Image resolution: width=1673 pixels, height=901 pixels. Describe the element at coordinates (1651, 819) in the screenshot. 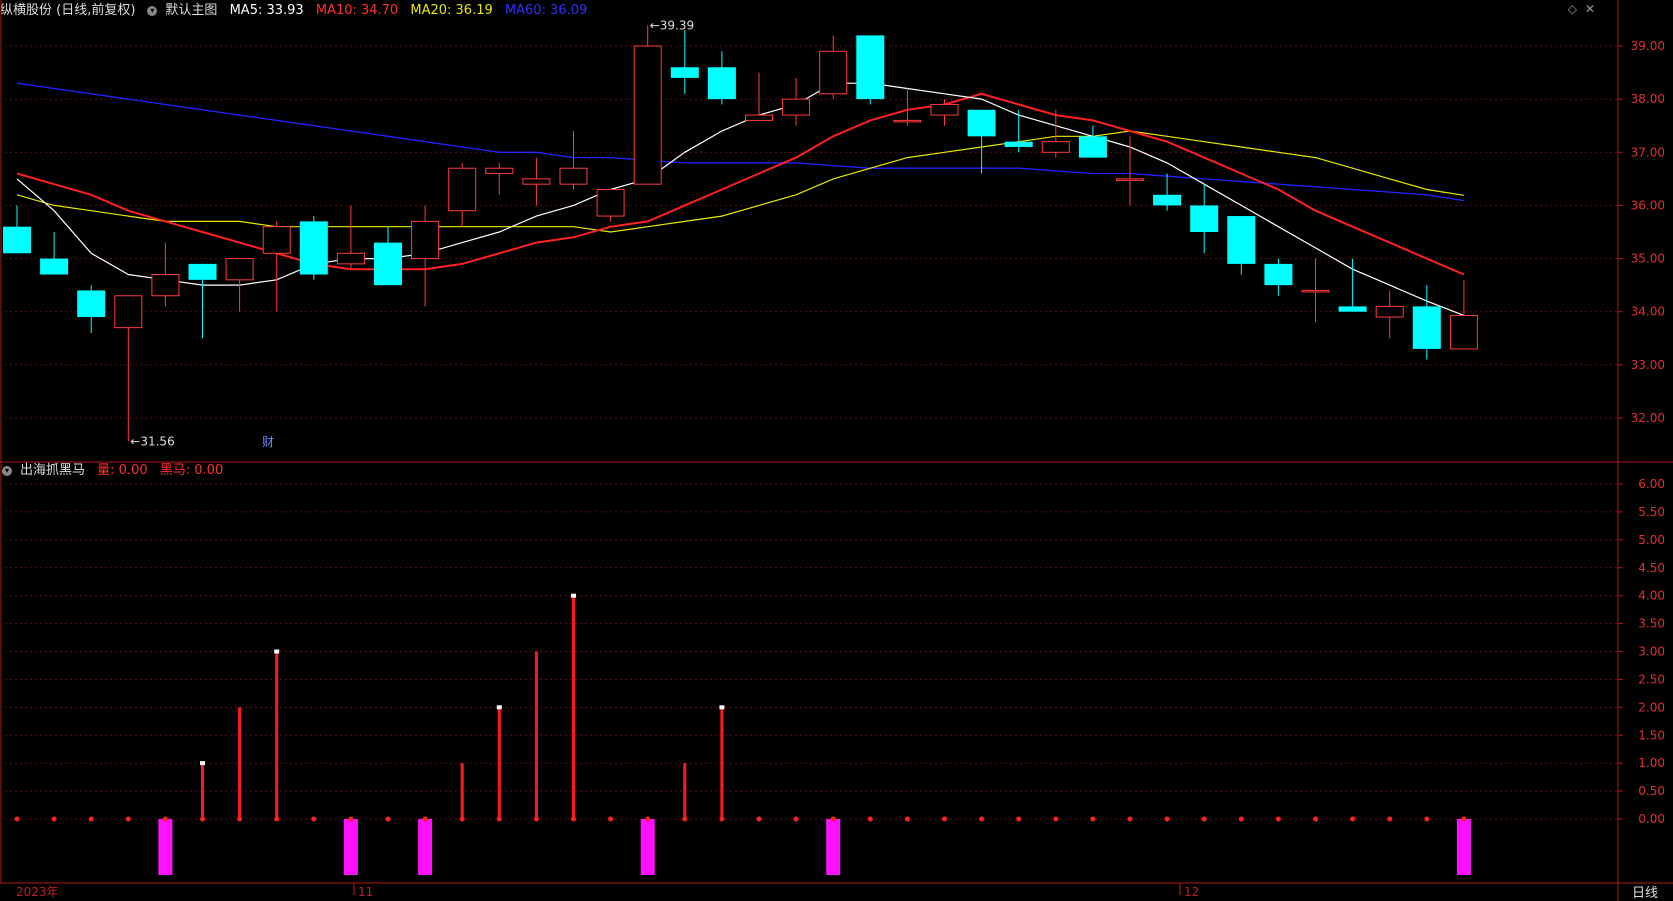

I see `y-tick-label: 0.00` at that location.